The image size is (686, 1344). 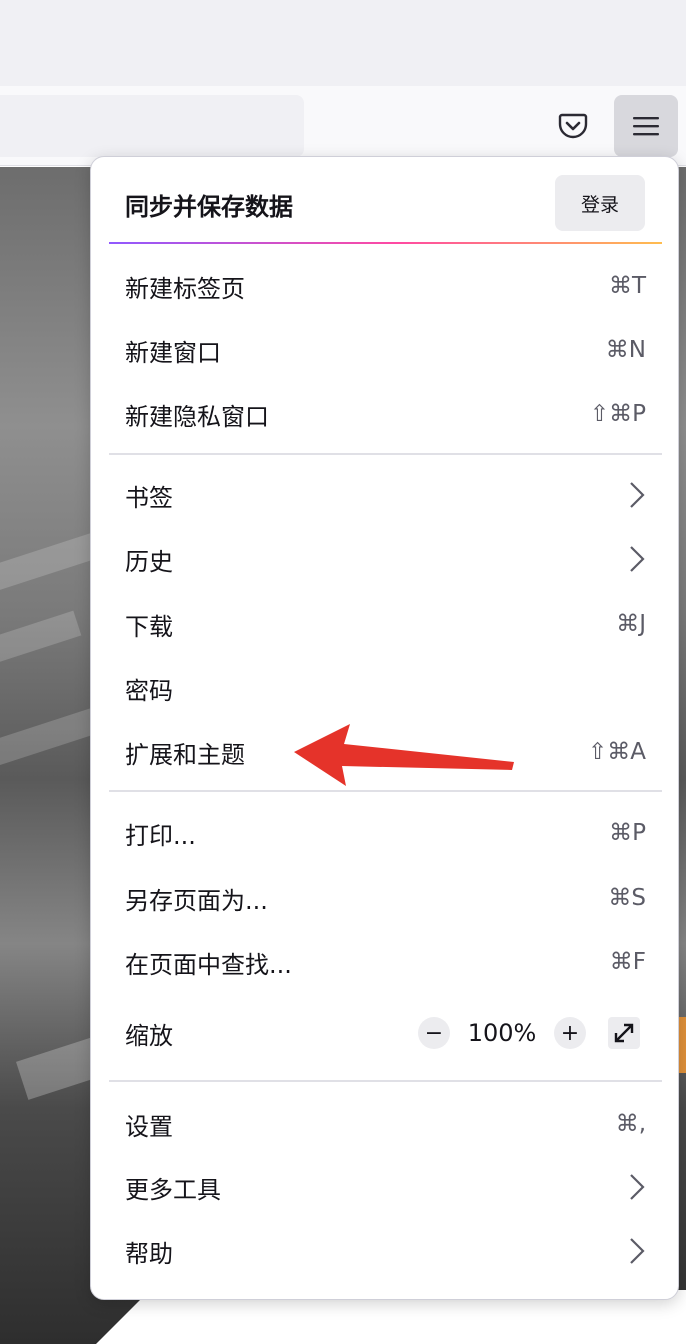 What do you see at coordinates (149, 626) in the screenshot?
I see `menu-item-label: 下载` at bounding box center [149, 626].